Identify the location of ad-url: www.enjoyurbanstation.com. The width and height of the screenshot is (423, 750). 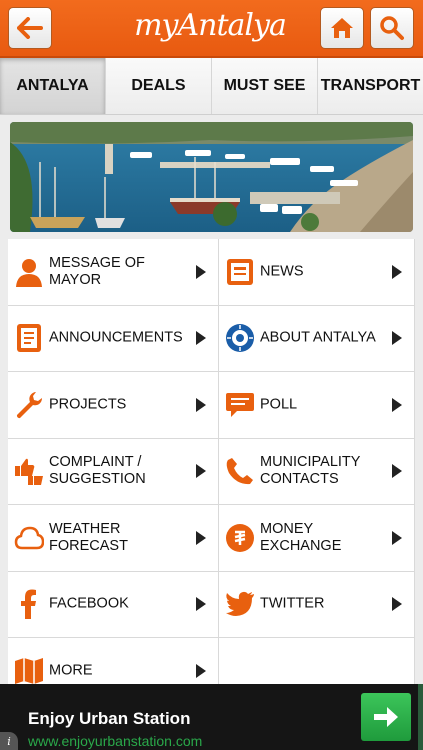
(115, 741).